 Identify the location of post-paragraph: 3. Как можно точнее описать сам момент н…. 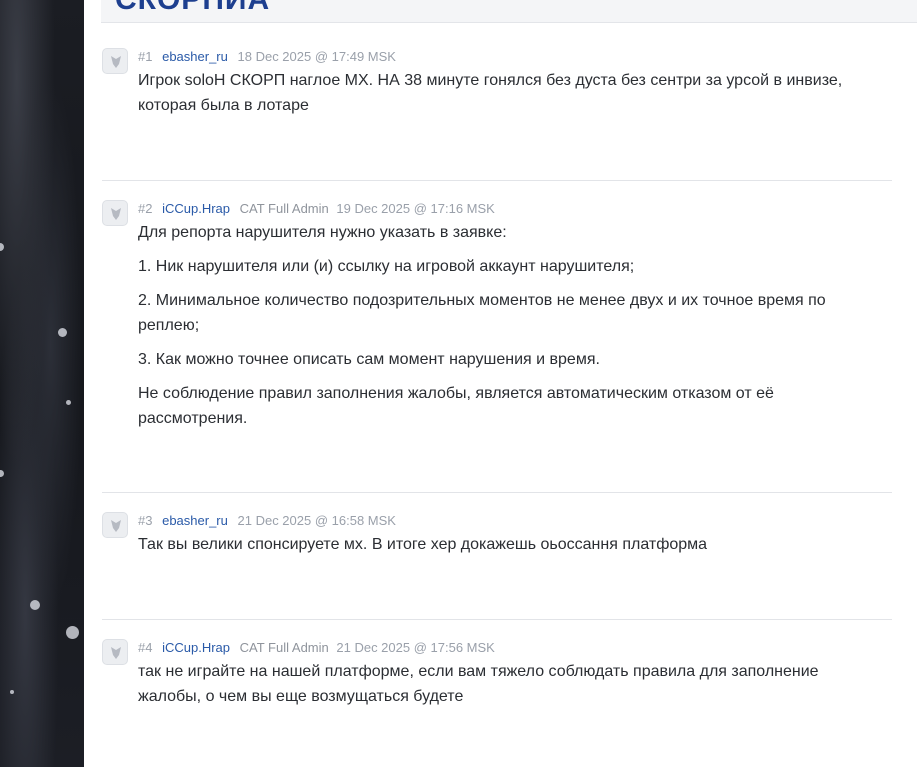
(369, 359).